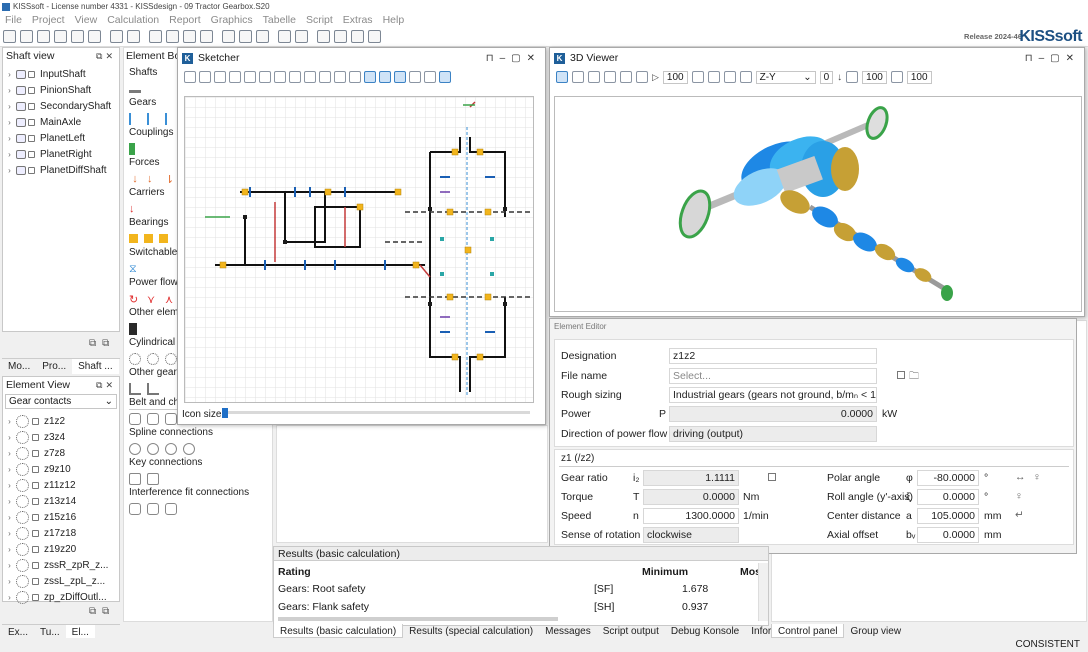 The image size is (1088, 652). I want to click on zoom-fit-icon, so click(250, 77).